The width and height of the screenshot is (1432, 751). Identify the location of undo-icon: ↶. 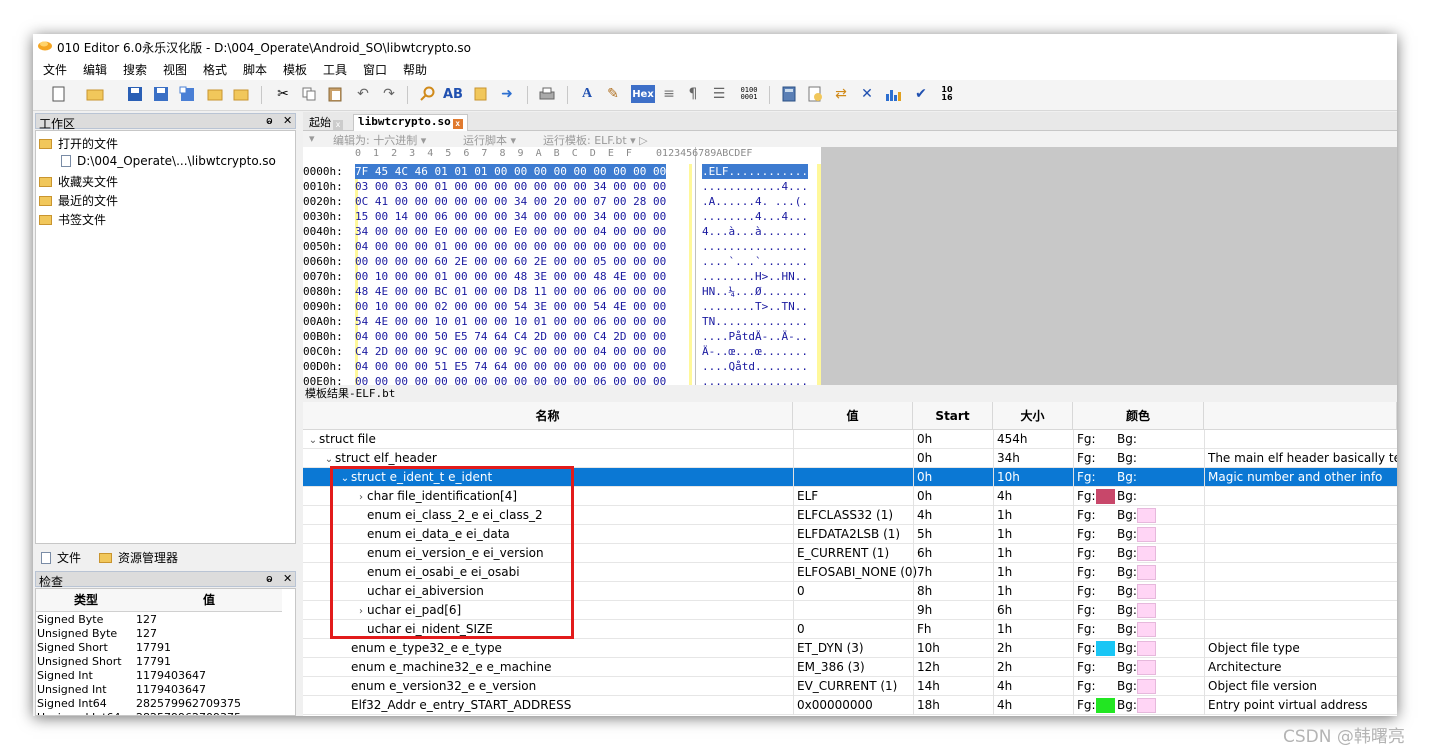
(363, 94).